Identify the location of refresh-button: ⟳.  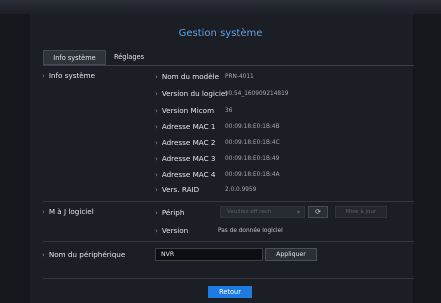
(318, 212).